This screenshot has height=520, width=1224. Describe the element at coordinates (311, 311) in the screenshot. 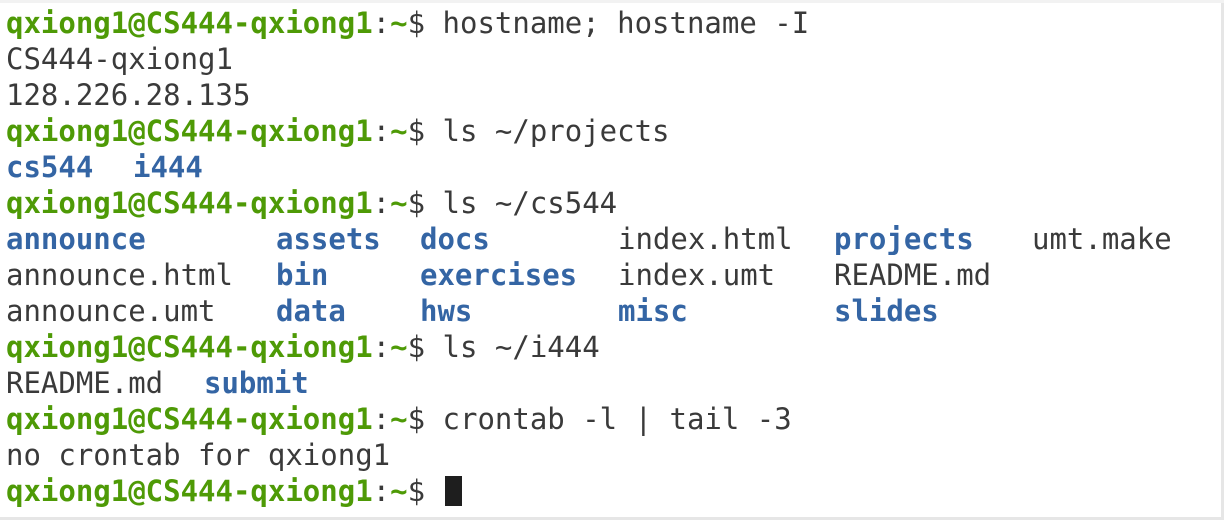

I see `dir-entry: data` at that location.